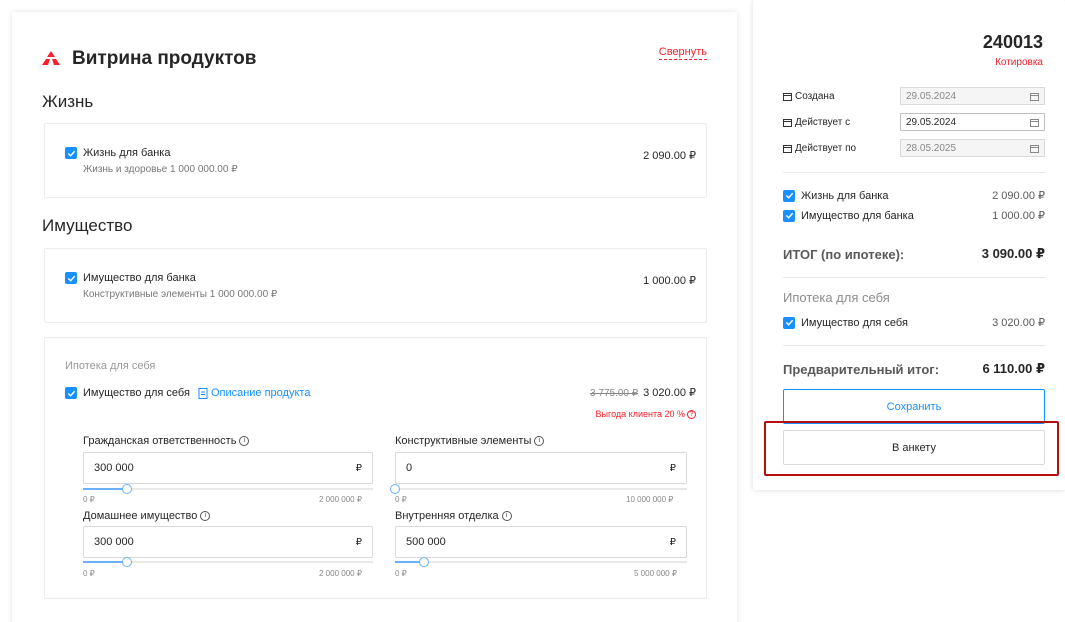 The height and width of the screenshot is (622, 1065). What do you see at coordinates (844, 254) in the screenshot?
I see `mortgage-total-label: ИТОГ (по ипотеке):` at bounding box center [844, 254].